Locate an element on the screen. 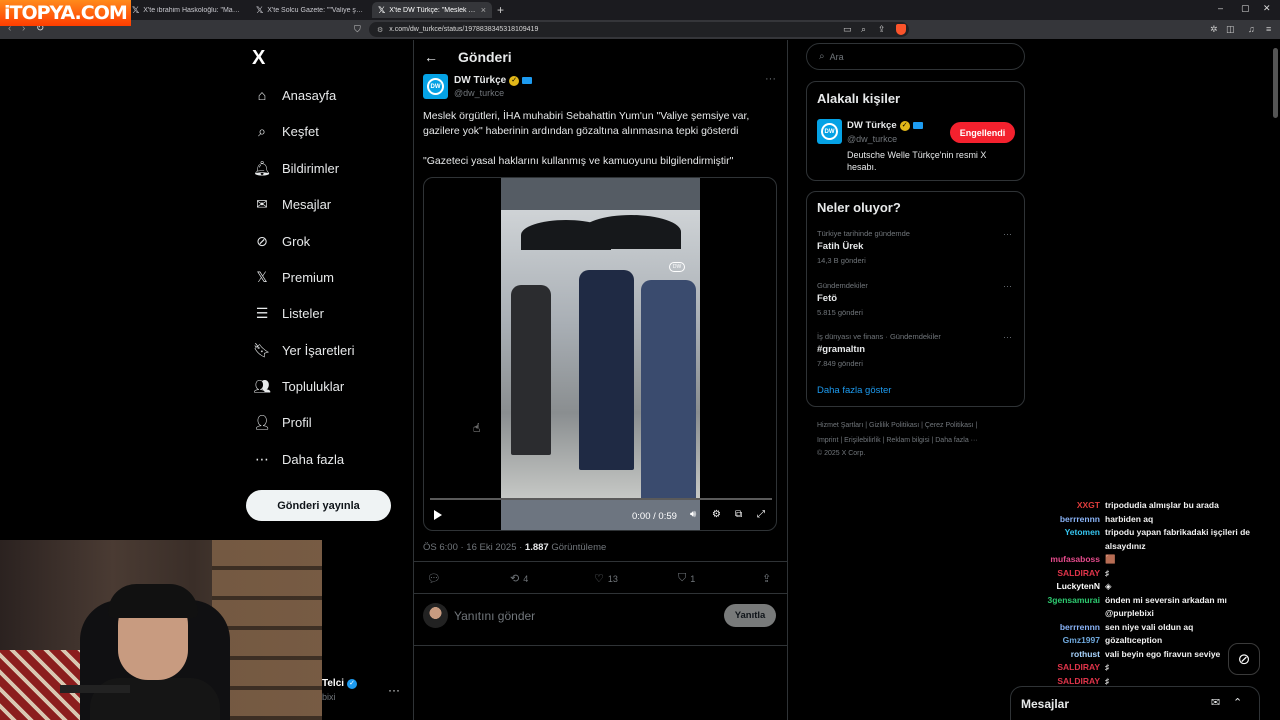 The image size is (1280, 720). messages-dock: Mesajlar ✉ ⌃ is located at coordinates (1135, 703).